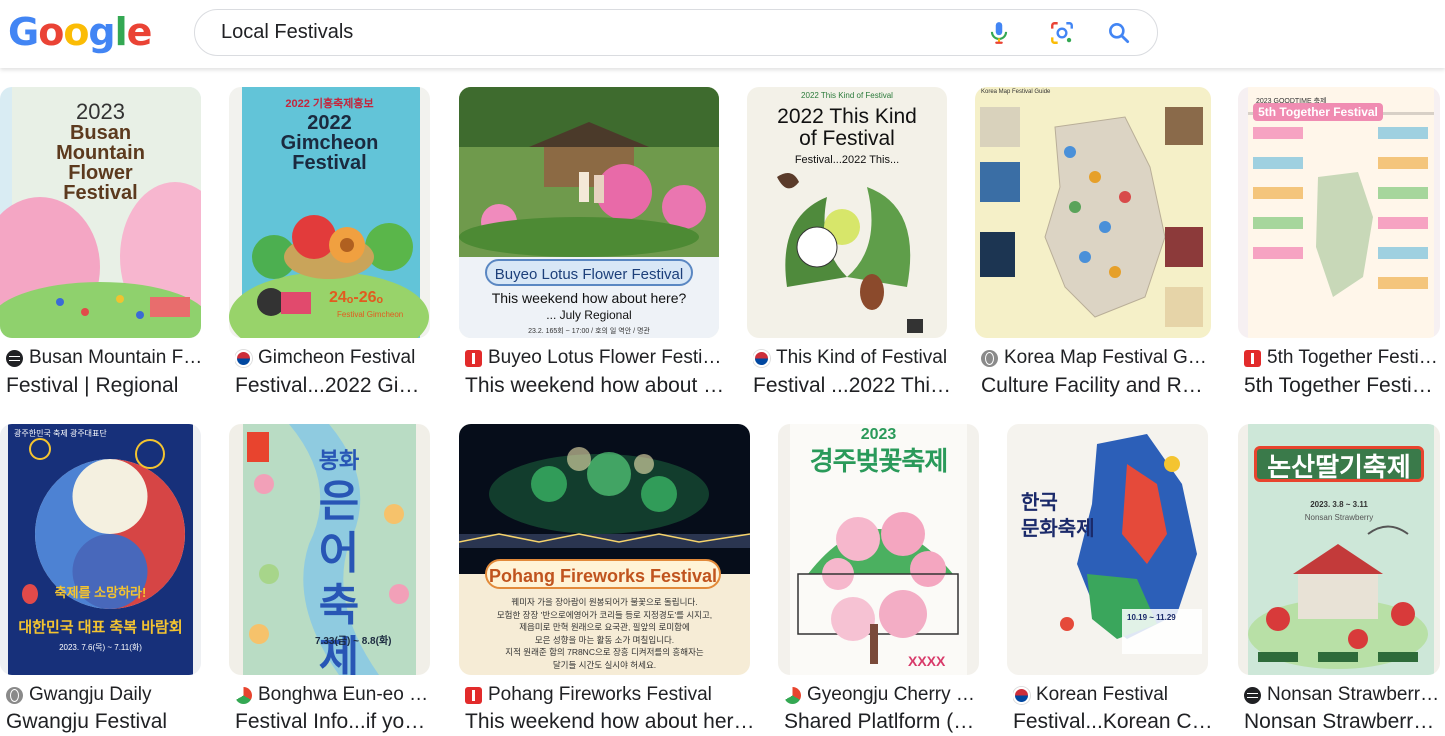 The image size is (1445, 736). What do you see at coordinates (335, 358) in the screenshot?
I see `result-source: Gimcheon Festival` at bounding box center [335, 358].